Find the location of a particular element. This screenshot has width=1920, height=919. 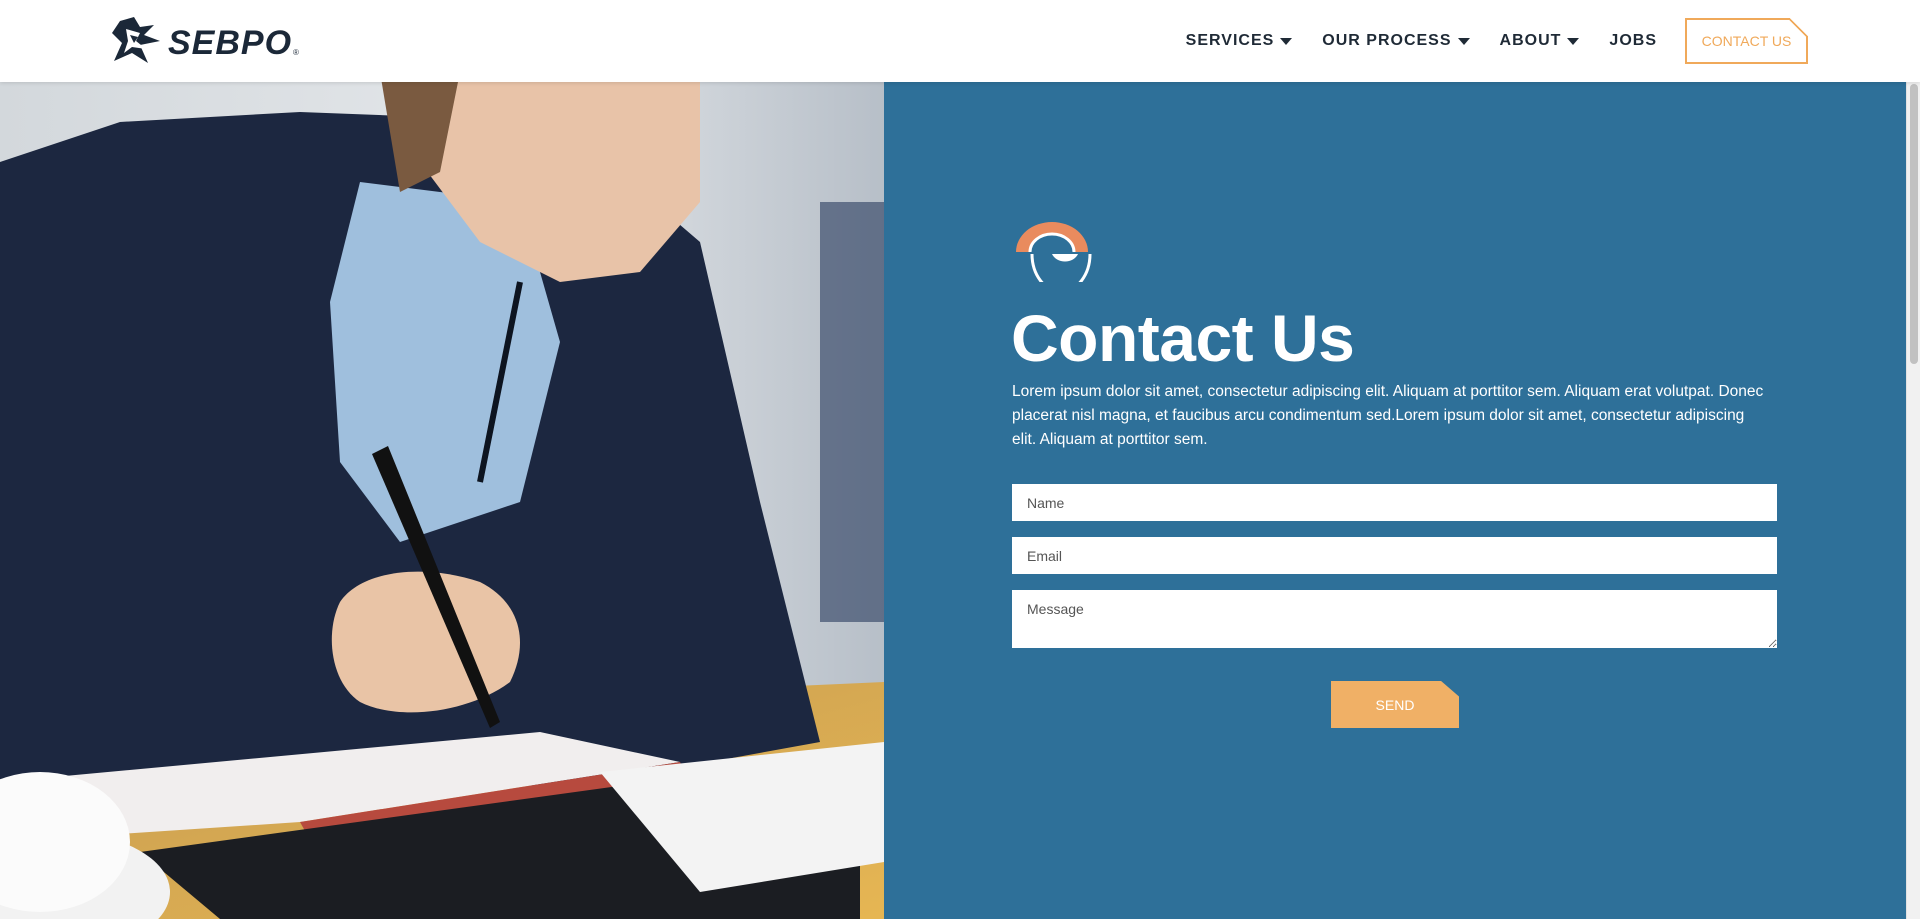

registered-mark: ® is located at coordinates (296, 52).